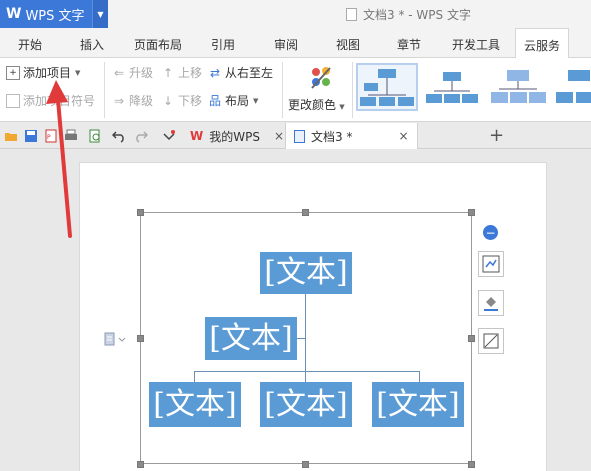 The image size is (591, 471). Describe the element at coordinates (158, 44) in the screenshot. I see `tab-page-layout: 页面布局` at that location.